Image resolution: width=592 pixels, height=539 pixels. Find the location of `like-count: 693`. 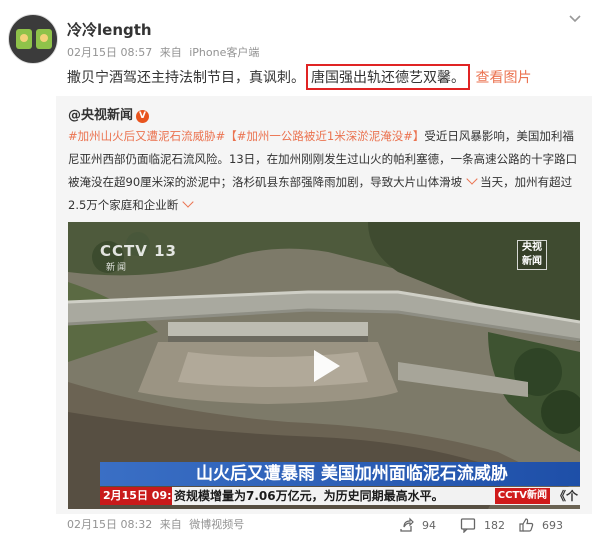

like-count: 693 is located at coordinates (552, 525).